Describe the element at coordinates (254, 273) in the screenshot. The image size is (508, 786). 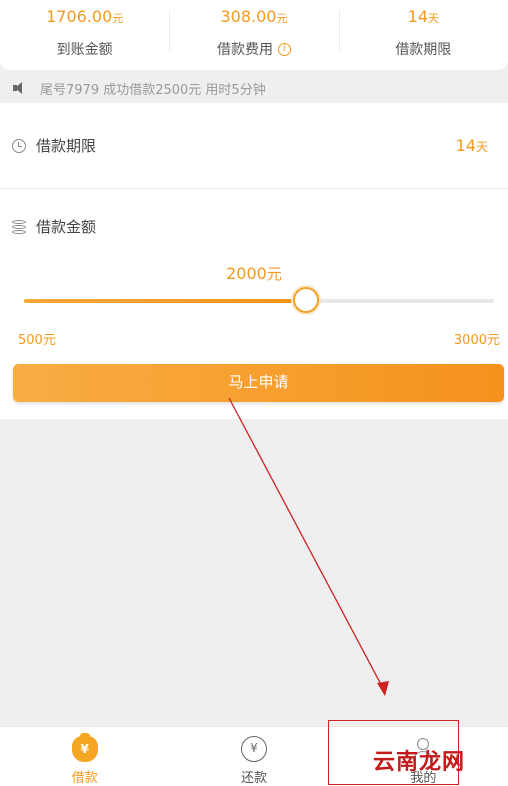
I see `loan-amount-value: 2000元` at that location.